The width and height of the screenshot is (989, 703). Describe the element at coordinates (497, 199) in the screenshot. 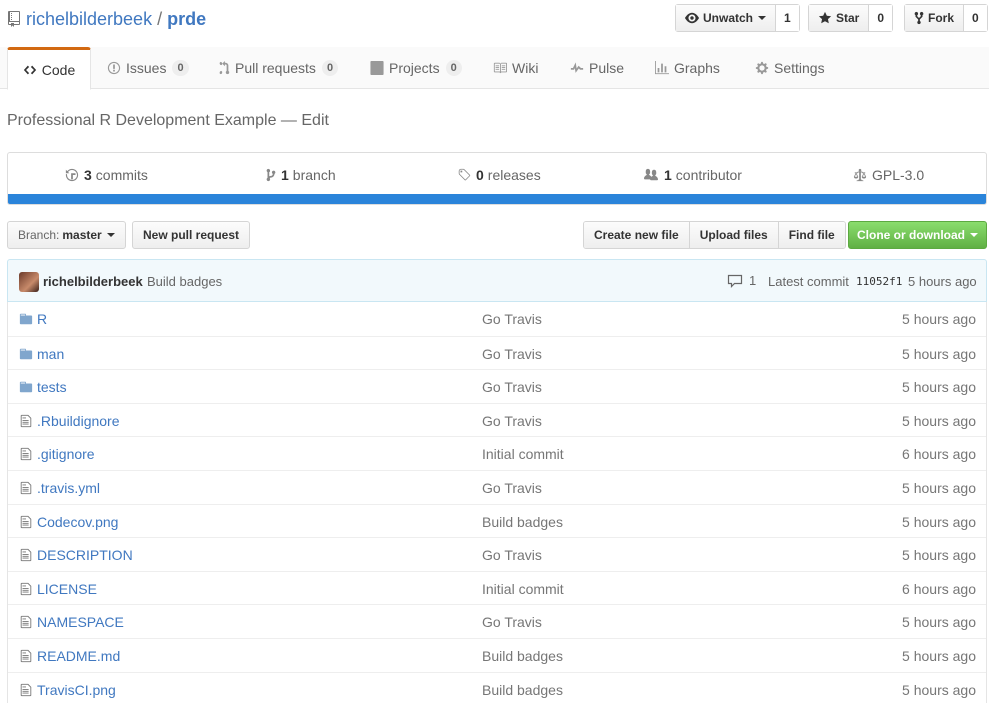

I see `language-bar` at that location.